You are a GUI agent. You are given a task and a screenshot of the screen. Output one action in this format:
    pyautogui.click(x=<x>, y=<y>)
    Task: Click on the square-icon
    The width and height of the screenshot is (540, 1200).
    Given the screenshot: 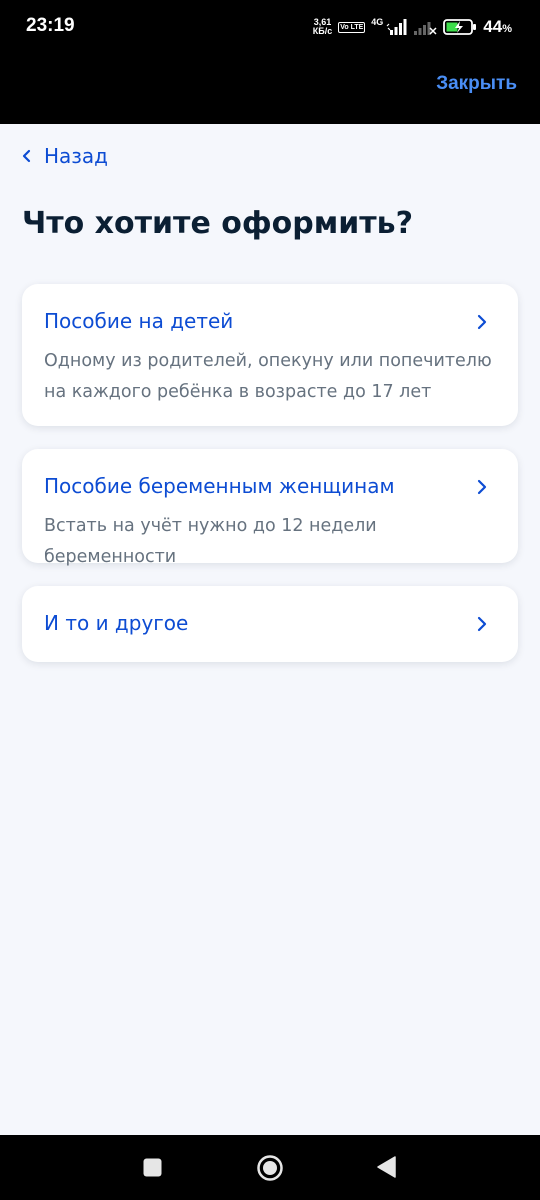 What is the action you would take?
    pyautogui.click(x=152, y=1167)
    